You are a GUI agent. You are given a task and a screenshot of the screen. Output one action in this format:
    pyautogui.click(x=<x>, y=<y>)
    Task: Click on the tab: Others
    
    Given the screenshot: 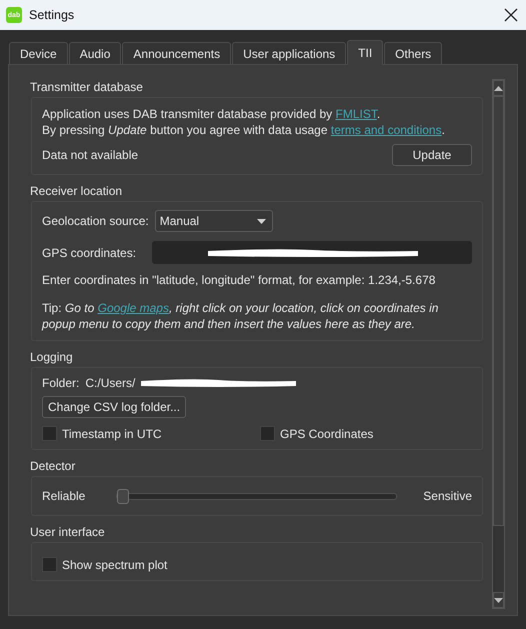 What is the action you would take?
    pyautogui.click(x=413, y=53)
    